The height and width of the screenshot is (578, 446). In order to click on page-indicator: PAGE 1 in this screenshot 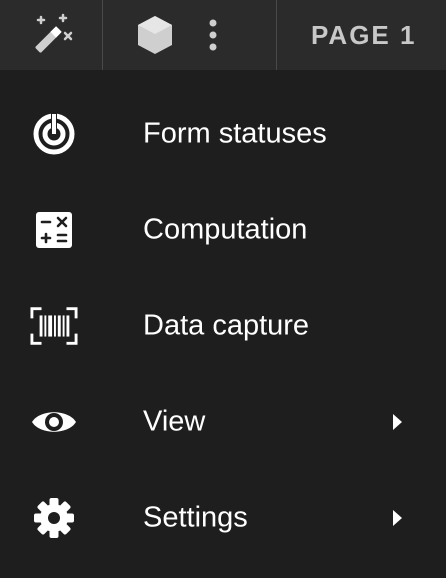, I will do `click(361, 35)`.